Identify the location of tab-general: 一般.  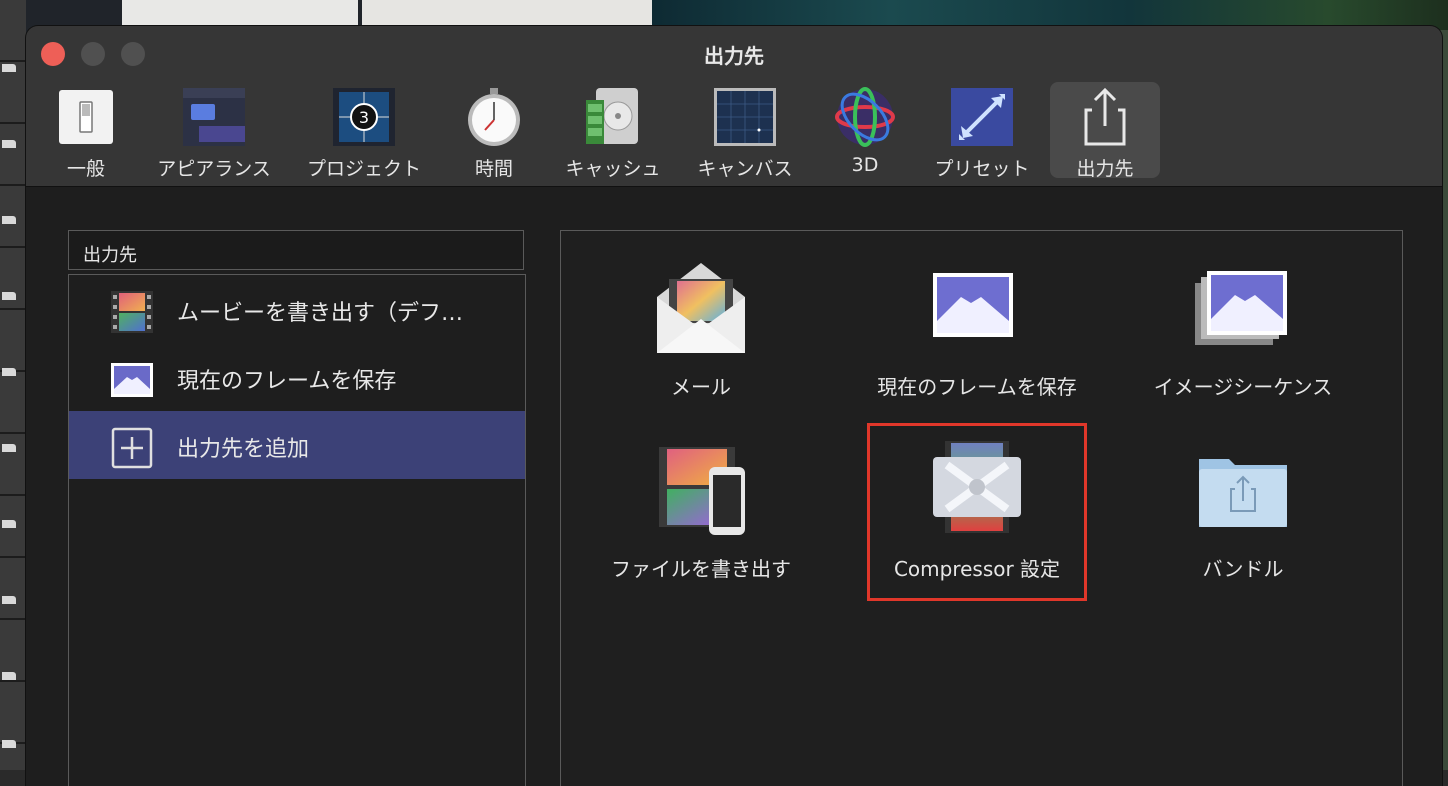
(86, 131).